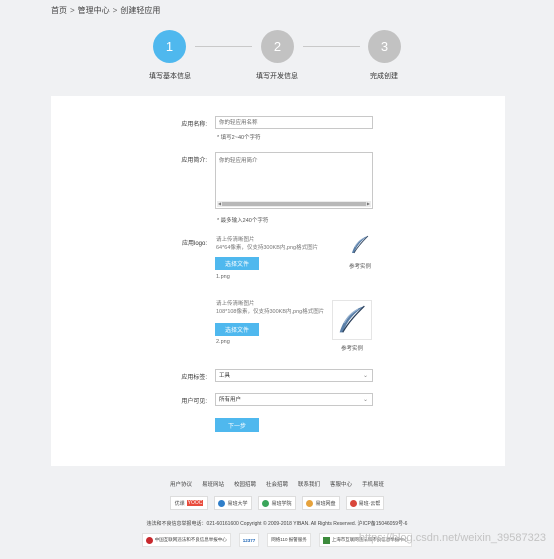 The image size is (554, 559). Describe the element at coordinates (237, 263) in the screenshot. I see `choose-file-64-button: 选择文件` at that location.